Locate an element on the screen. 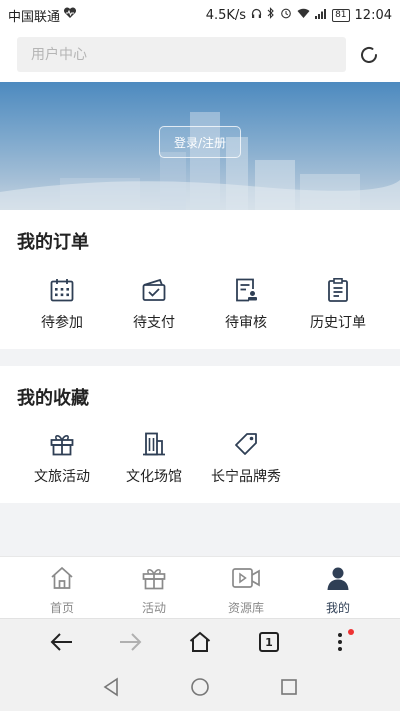 The height and width of the screenshot is (711, 400). tab-label: 首页 is located at coordinates (61, 608).